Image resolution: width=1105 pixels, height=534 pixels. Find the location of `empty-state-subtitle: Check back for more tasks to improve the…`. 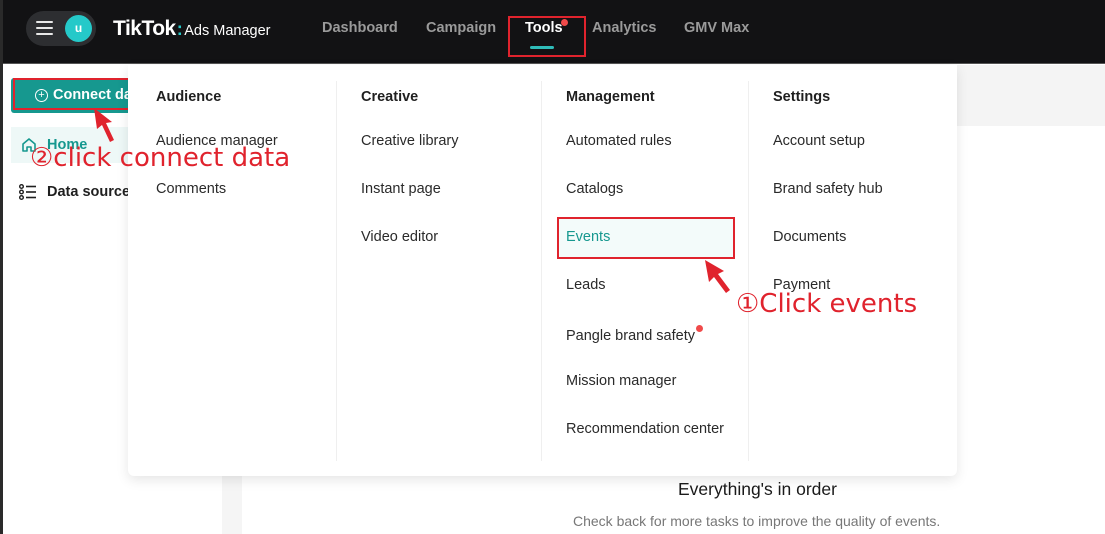

empty-state-subtitle: Check back for more tasks to improve the… is located at coordinates (757, 521).